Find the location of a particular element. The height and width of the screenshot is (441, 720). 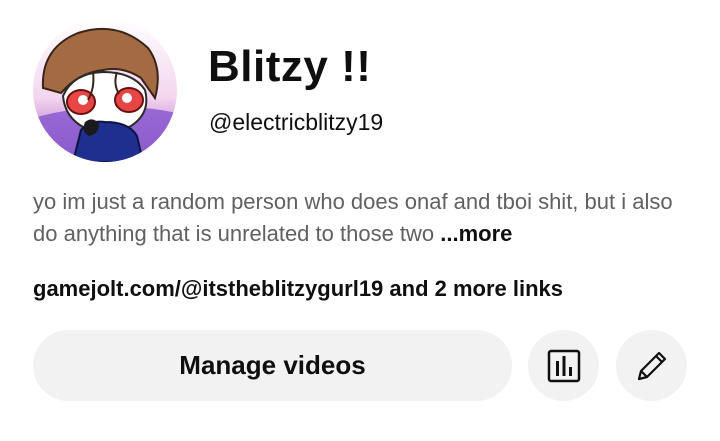

channel-handle: @electricblitzy19 is located at coordinates (296, 122).